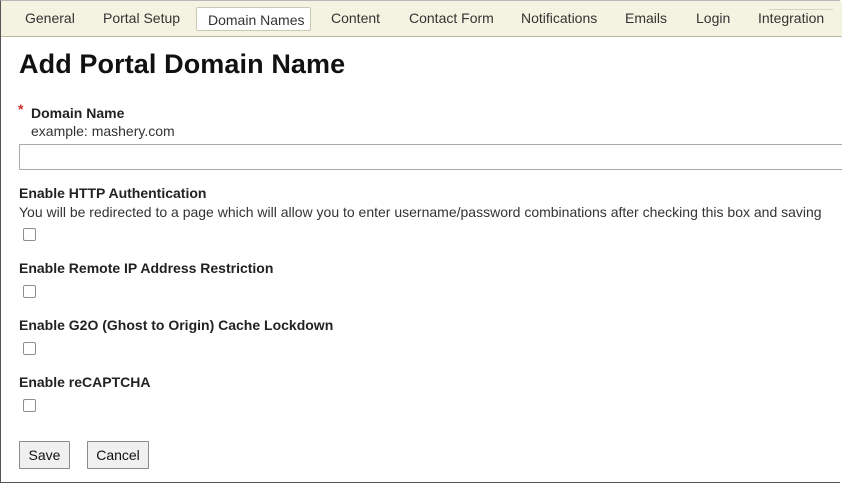 Image resolution: width=842 pixels, height=485 pixels. Describe the element at coordinates (21, 109) in the screenshot. I see `required-marker: *` at that location.